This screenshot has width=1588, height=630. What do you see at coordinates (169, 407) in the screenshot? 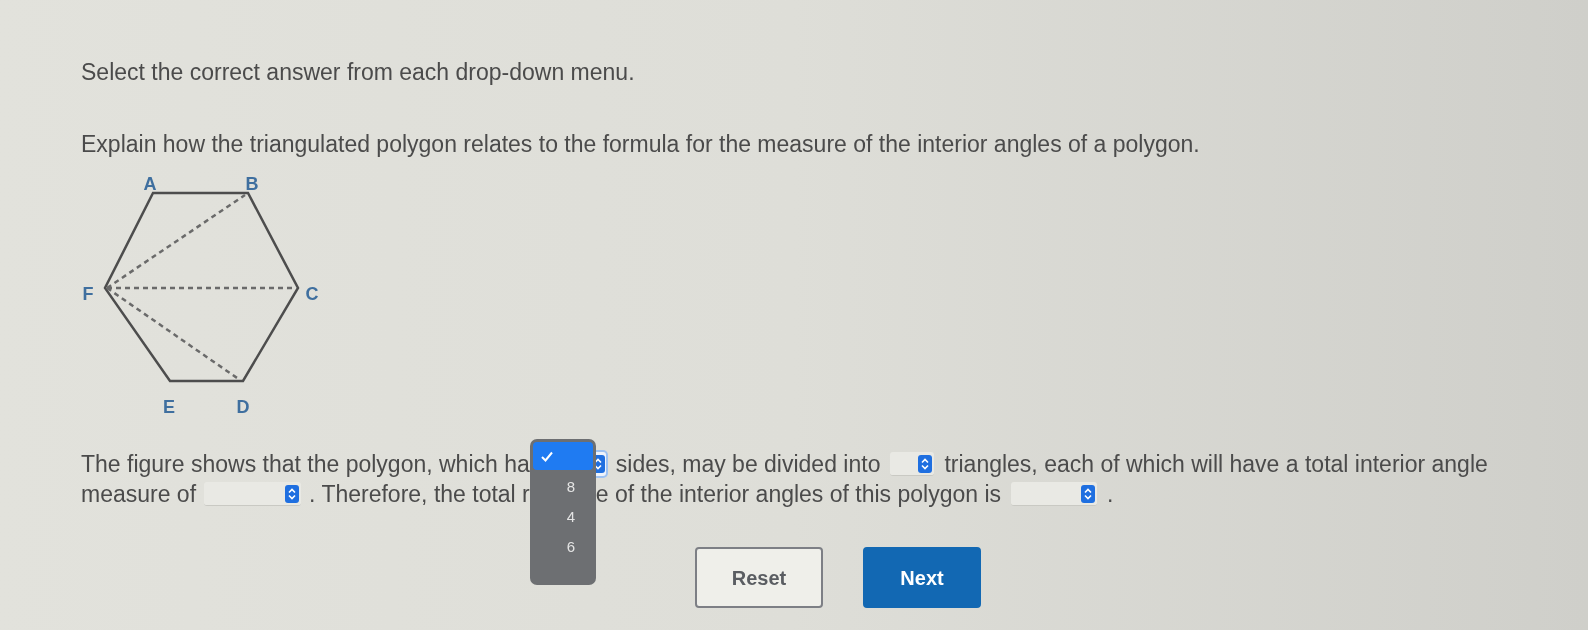
I see `vertex-label: E` at bounding box center [169, 407].